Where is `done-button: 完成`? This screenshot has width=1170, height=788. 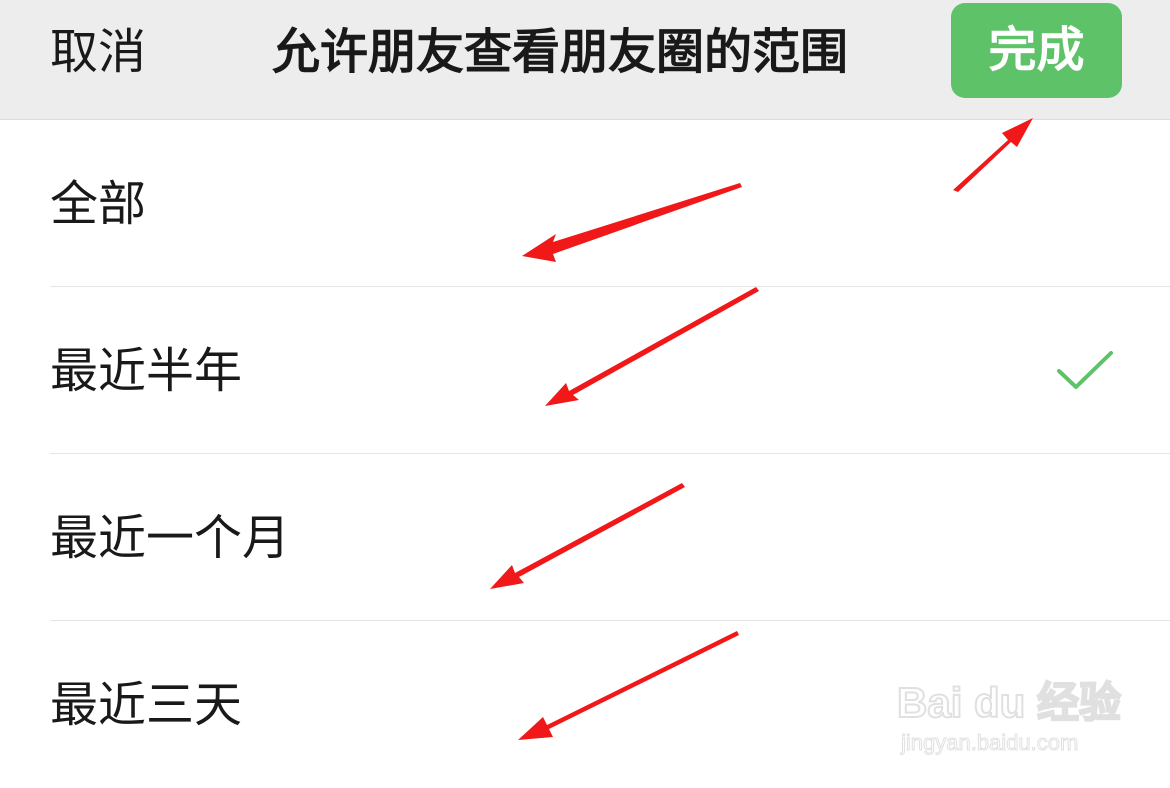
done-button: 完成 is located at coordinates (1036, 50).